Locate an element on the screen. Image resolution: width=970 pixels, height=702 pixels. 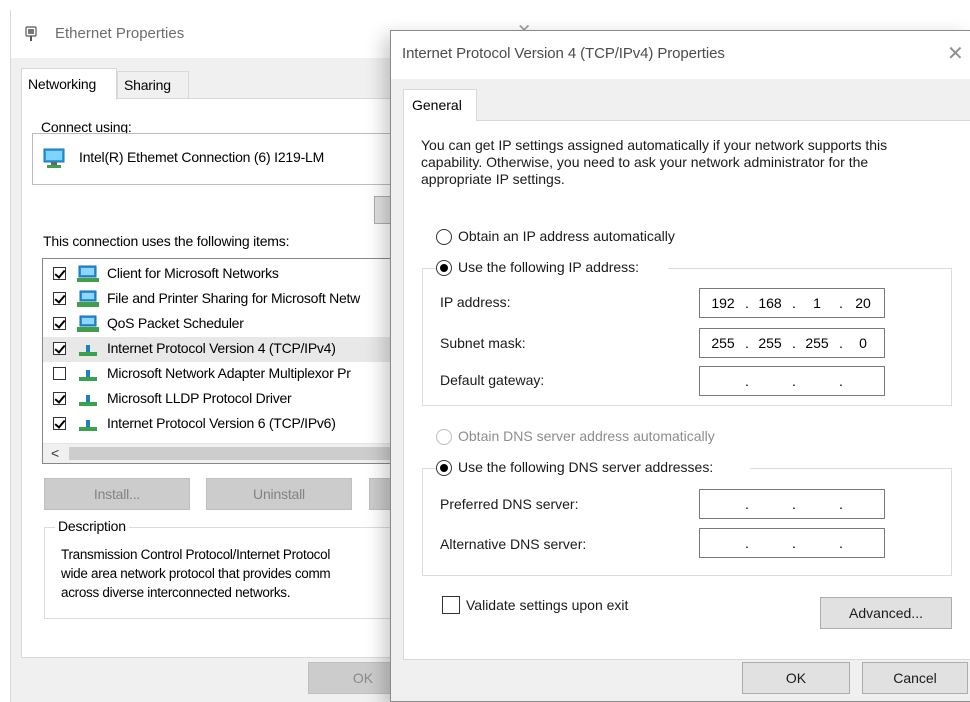
network-client-icon is located at coordinates (88, 274).